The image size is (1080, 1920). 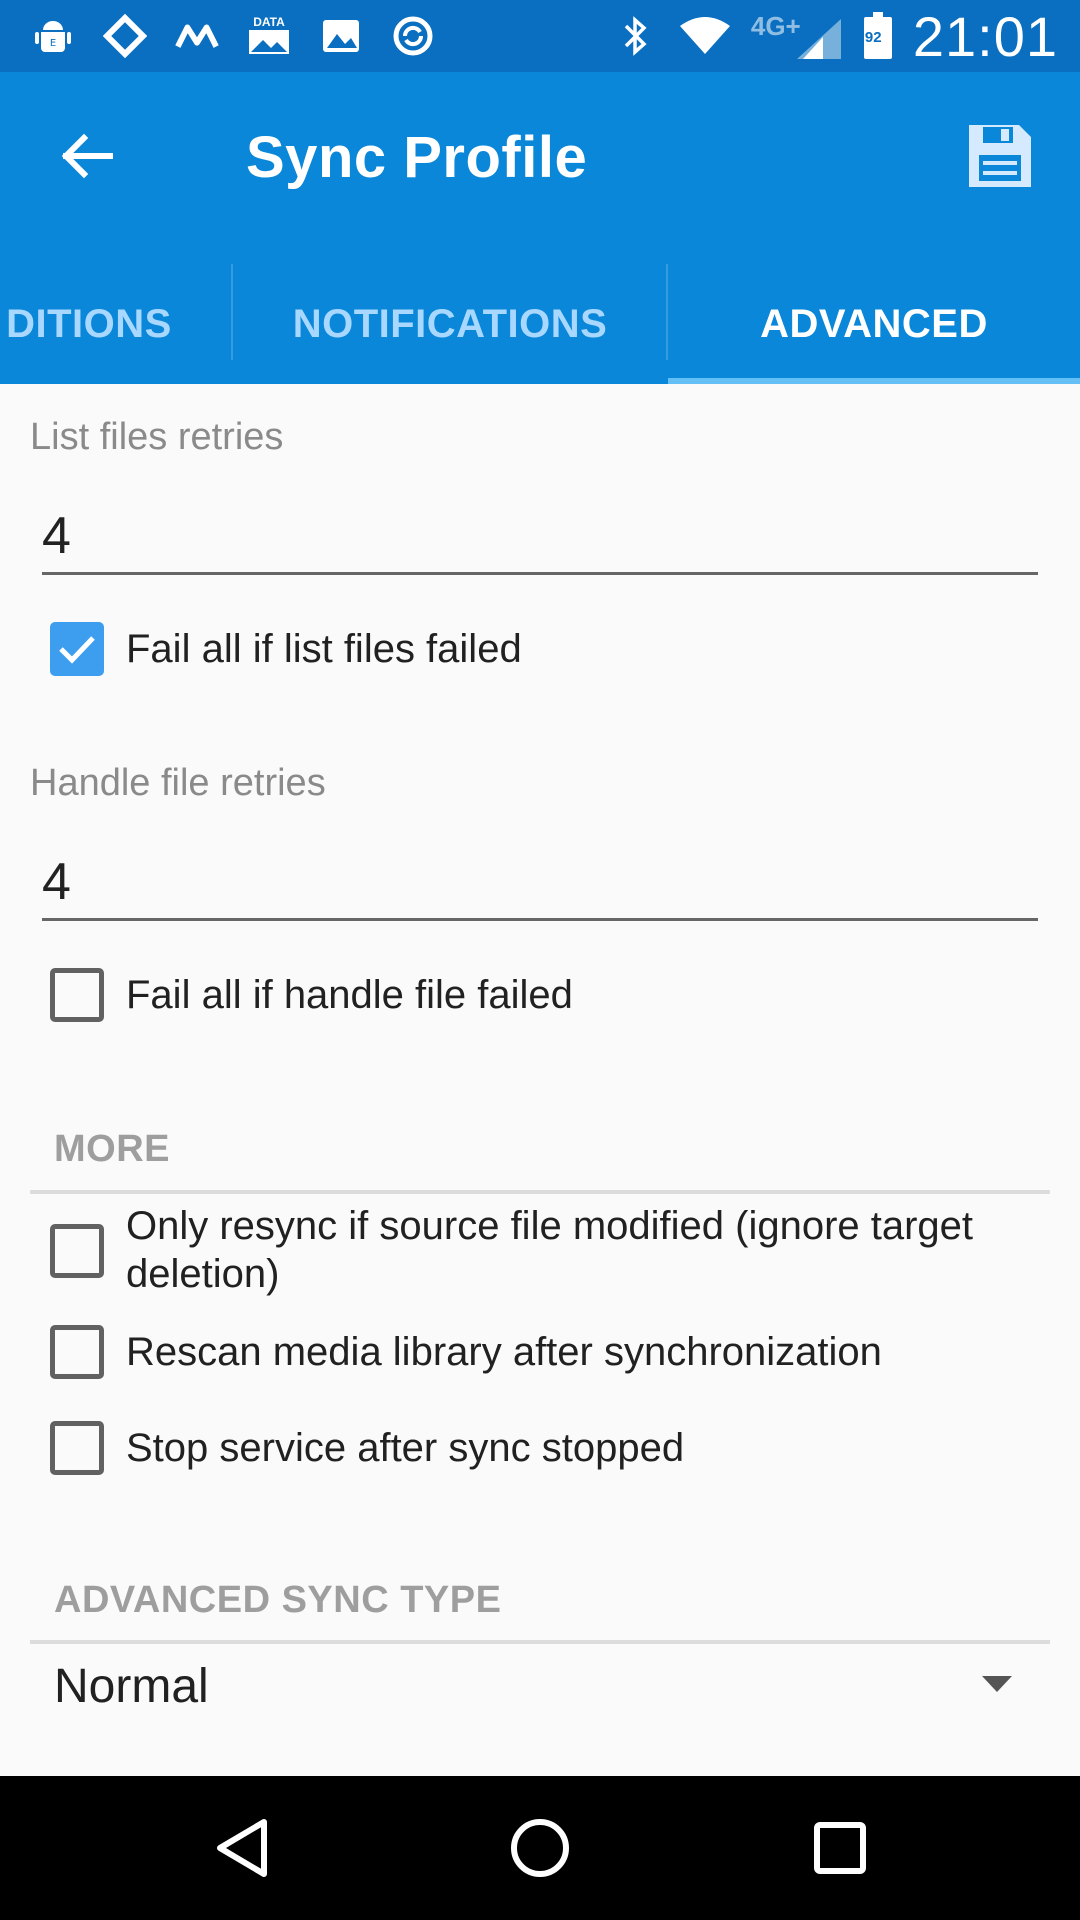 What do you see at coordinates (997, 1684) in the screenshot?
I see `dropdown-arrow-icon` at bounding box center [997, 1684].